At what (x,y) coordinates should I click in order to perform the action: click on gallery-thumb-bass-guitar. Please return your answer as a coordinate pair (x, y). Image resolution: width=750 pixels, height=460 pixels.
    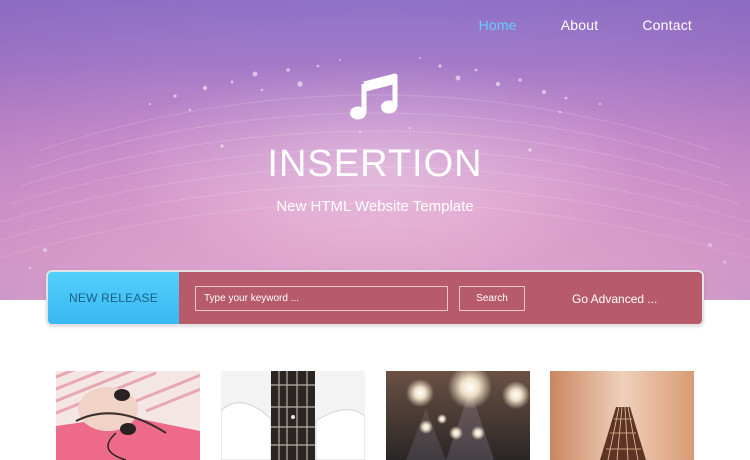
    Looking at the image, I should click on (293, 415).